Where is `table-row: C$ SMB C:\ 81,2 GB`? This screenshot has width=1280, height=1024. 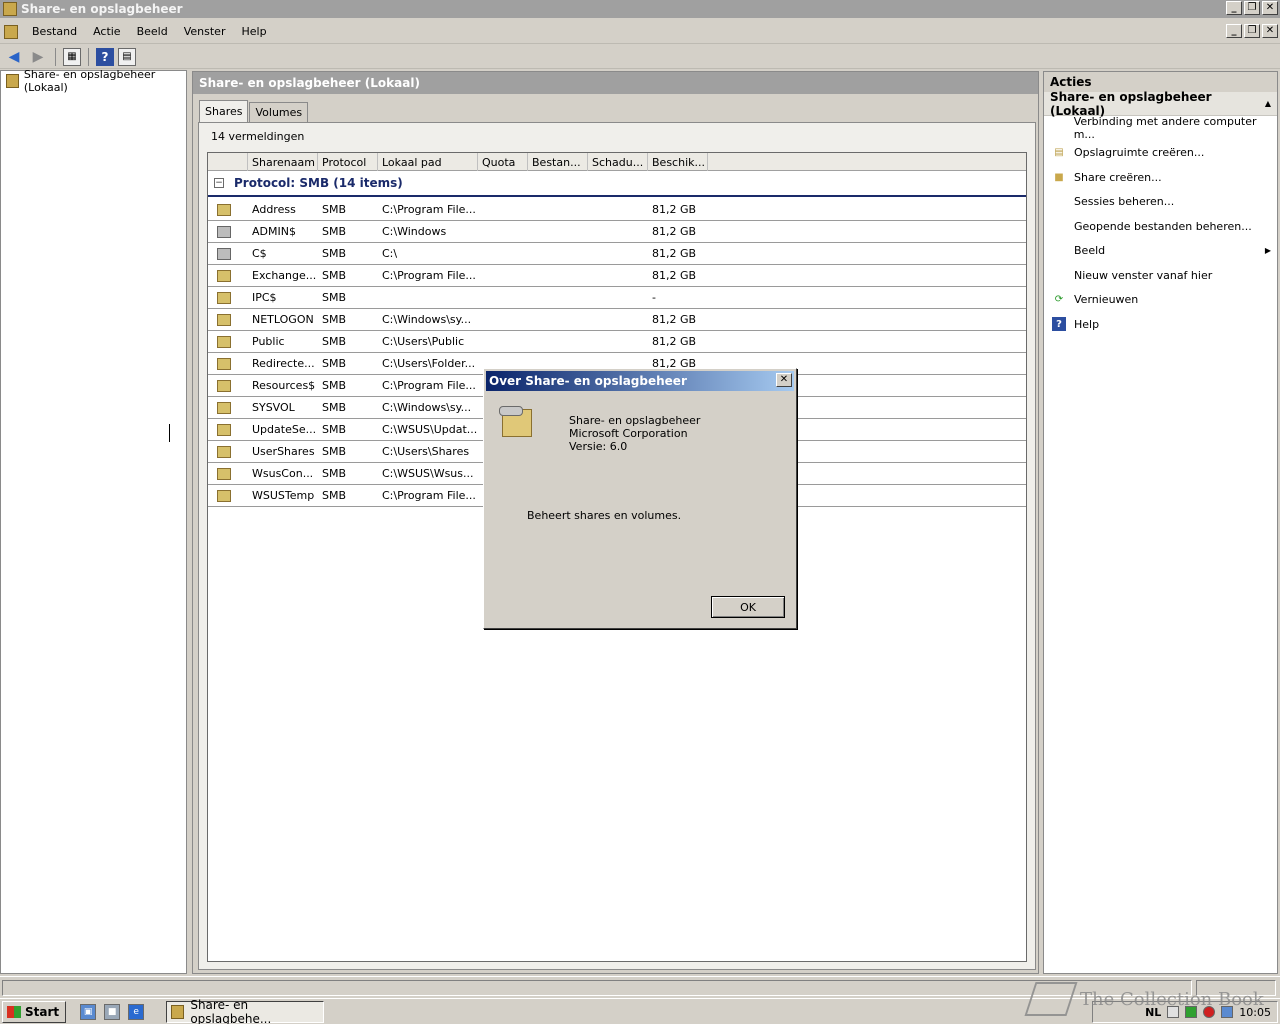 table-row: C$ SMB C:\ 81,2 GB is located at coordinates (617, 254).